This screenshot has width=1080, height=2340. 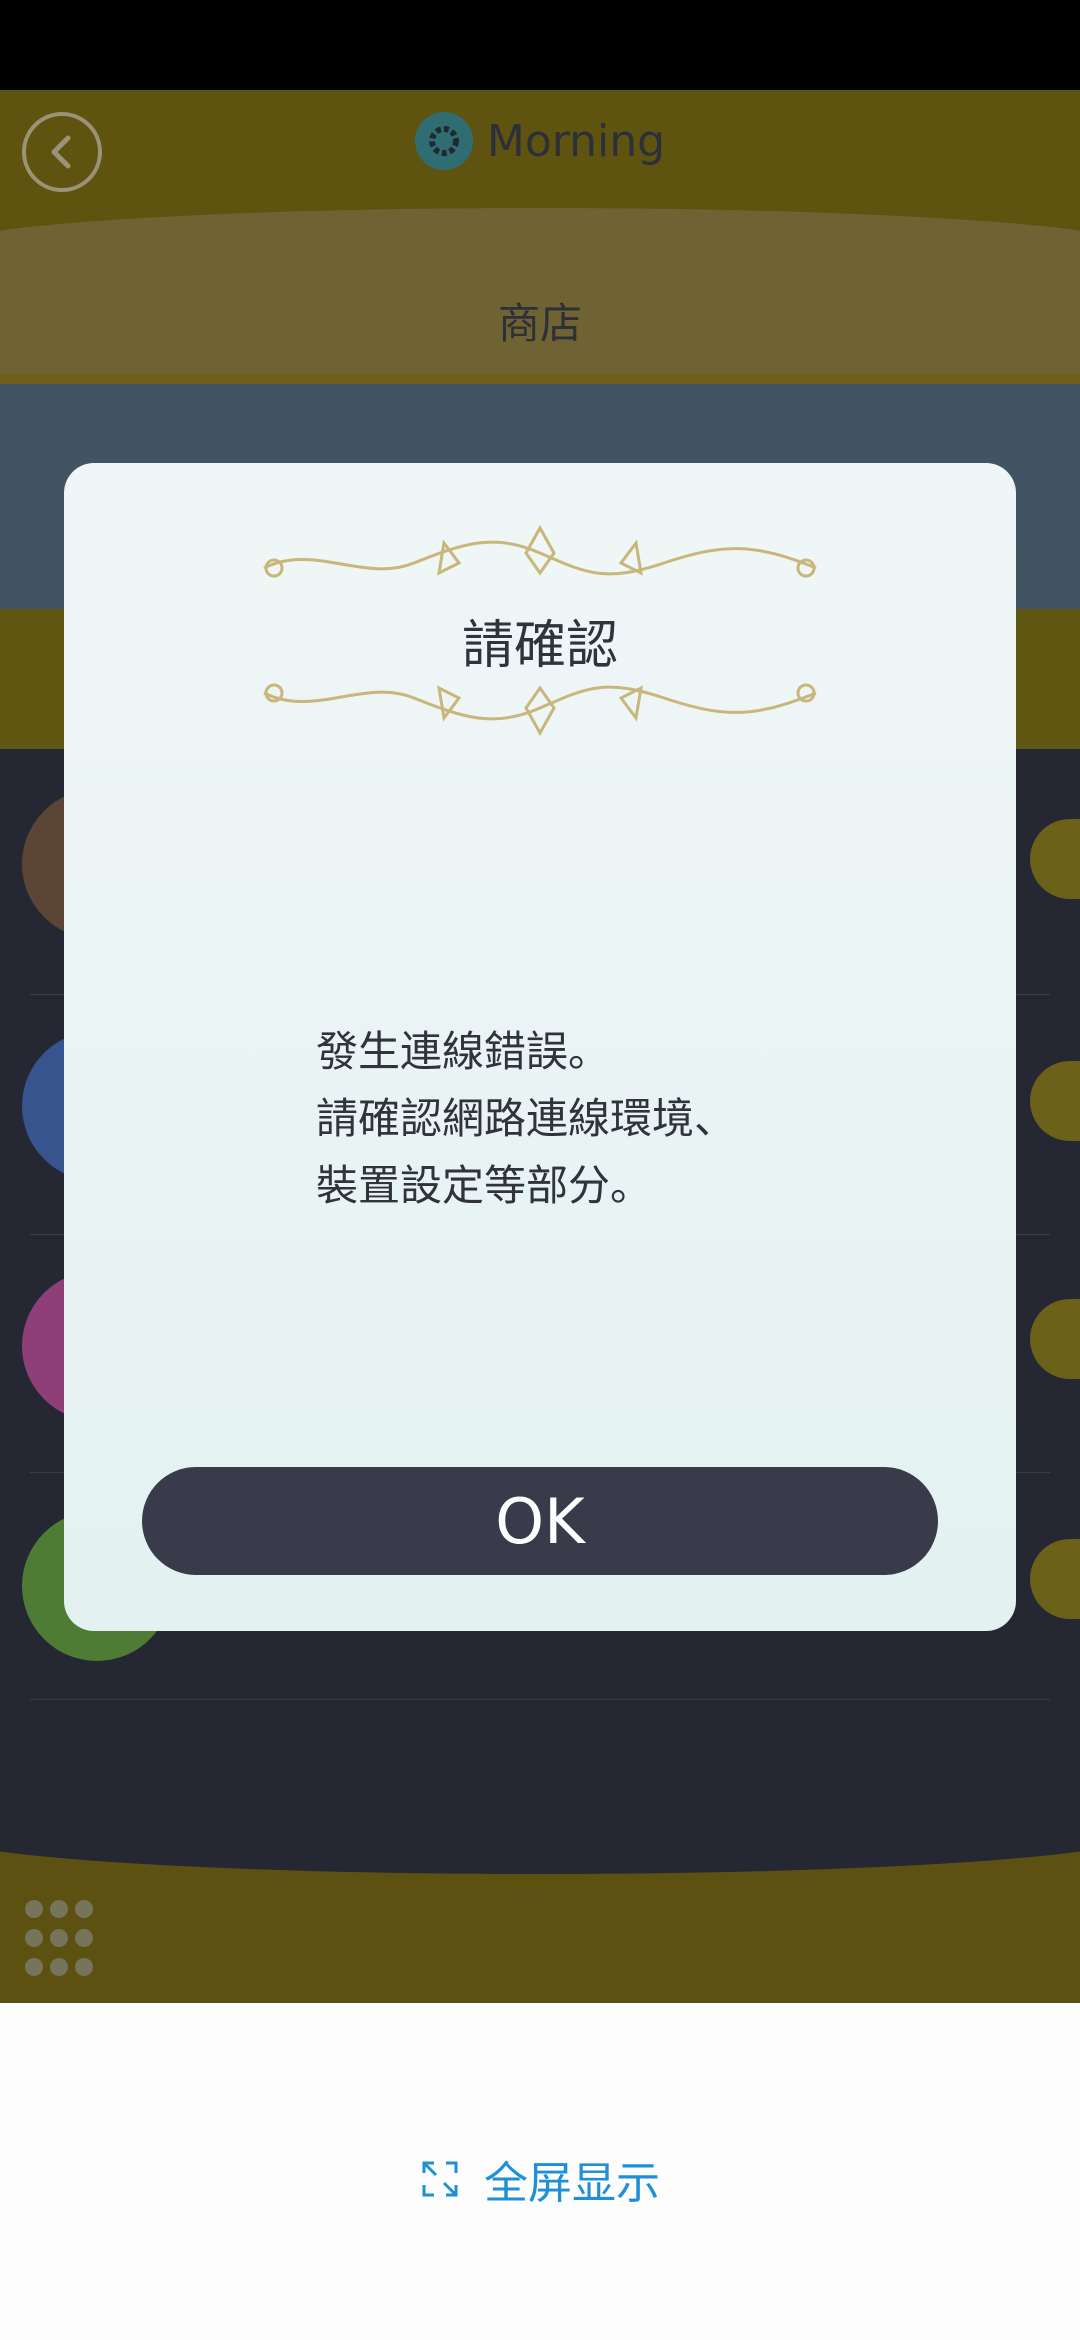 I want to click on divider, so click(x=540, y=379).